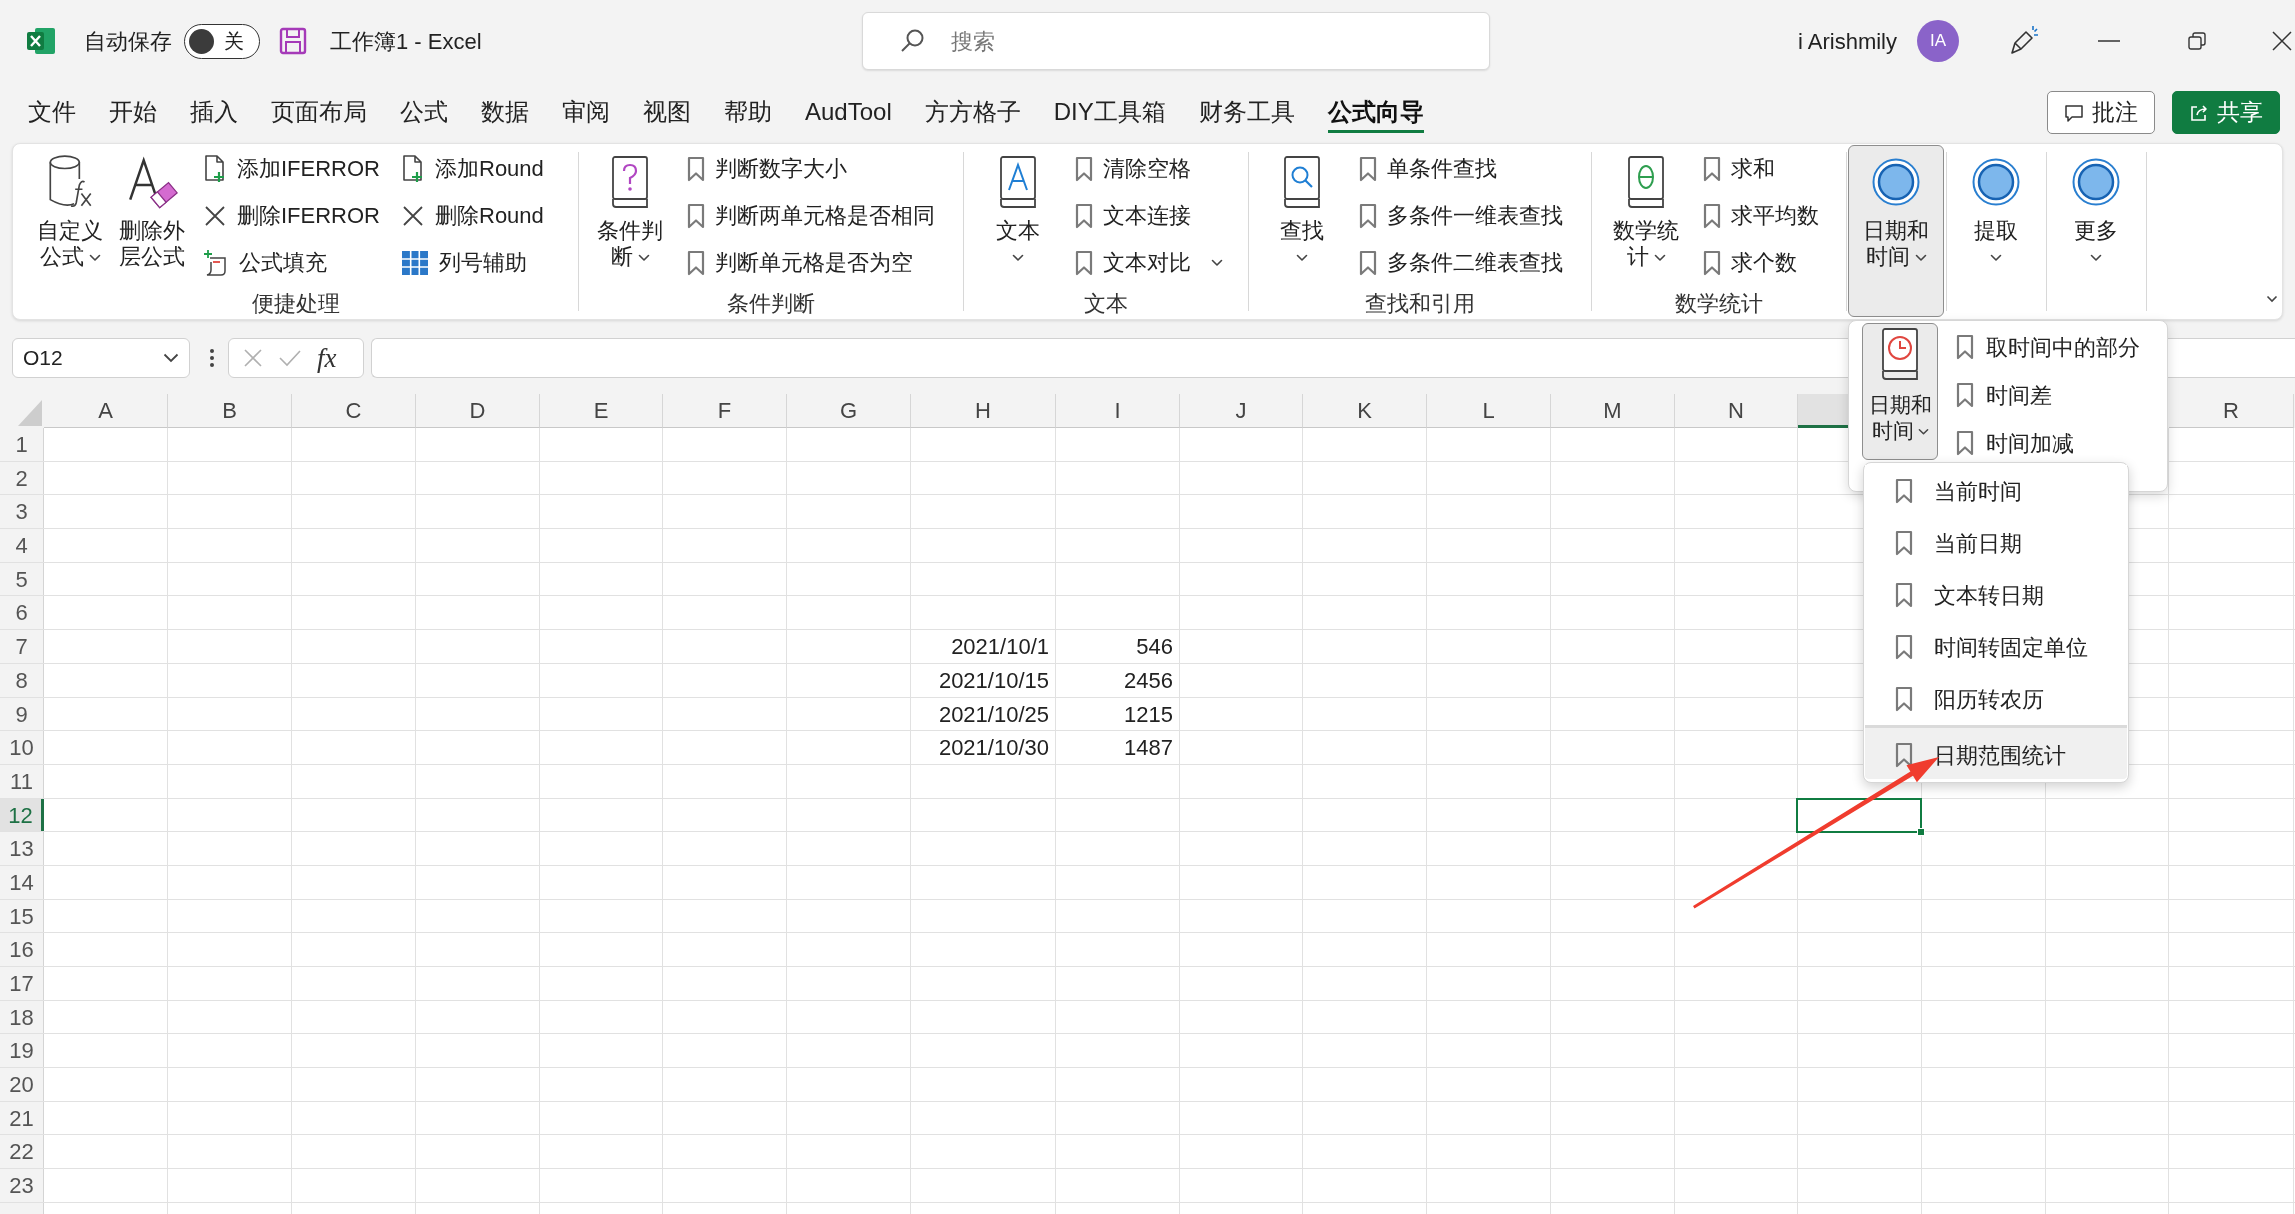 Image resolution: width=2295 pixels, height=1214 pixels. What do you see at coordinates (1000, 647) in the screenshot?
I see `table-cell-text: 2021/10/1` at bounding box center [1000, 647].